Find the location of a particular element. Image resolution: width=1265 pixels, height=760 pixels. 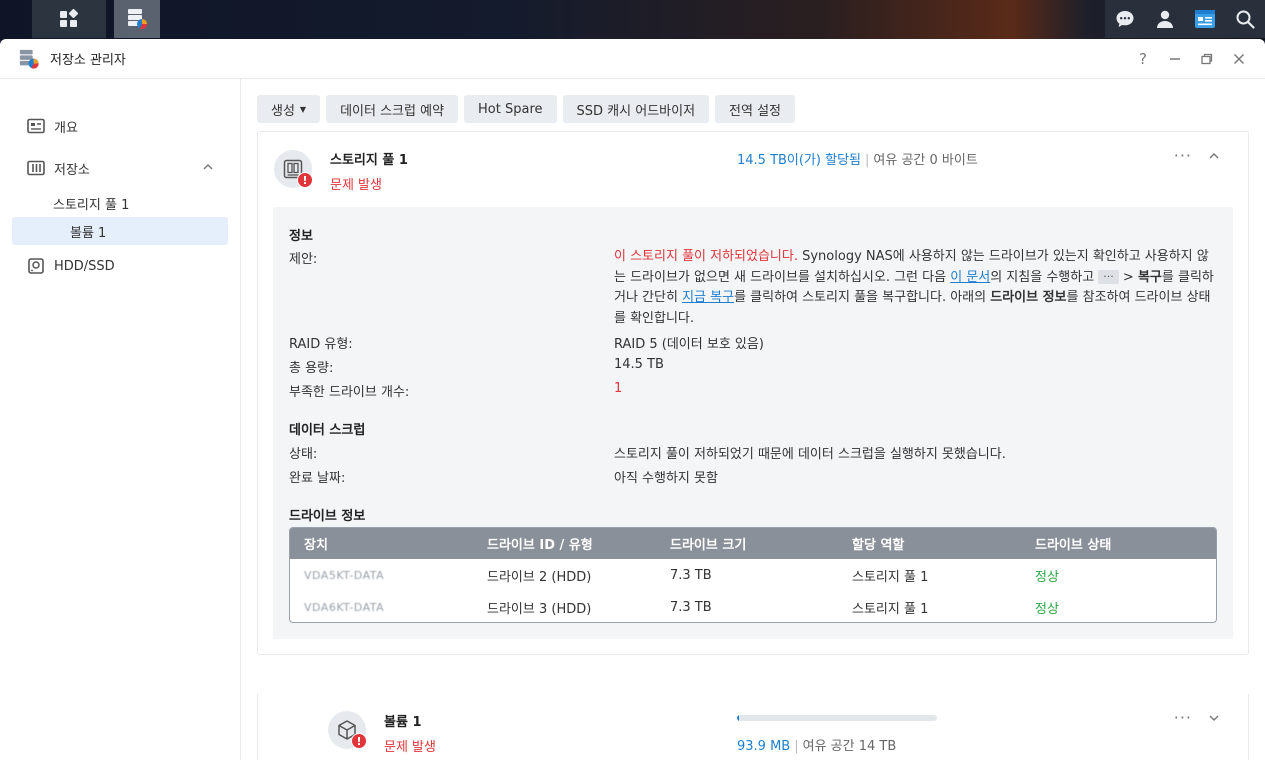

sidebar-item-label: 저장소 is located at coordinates (72, 170).